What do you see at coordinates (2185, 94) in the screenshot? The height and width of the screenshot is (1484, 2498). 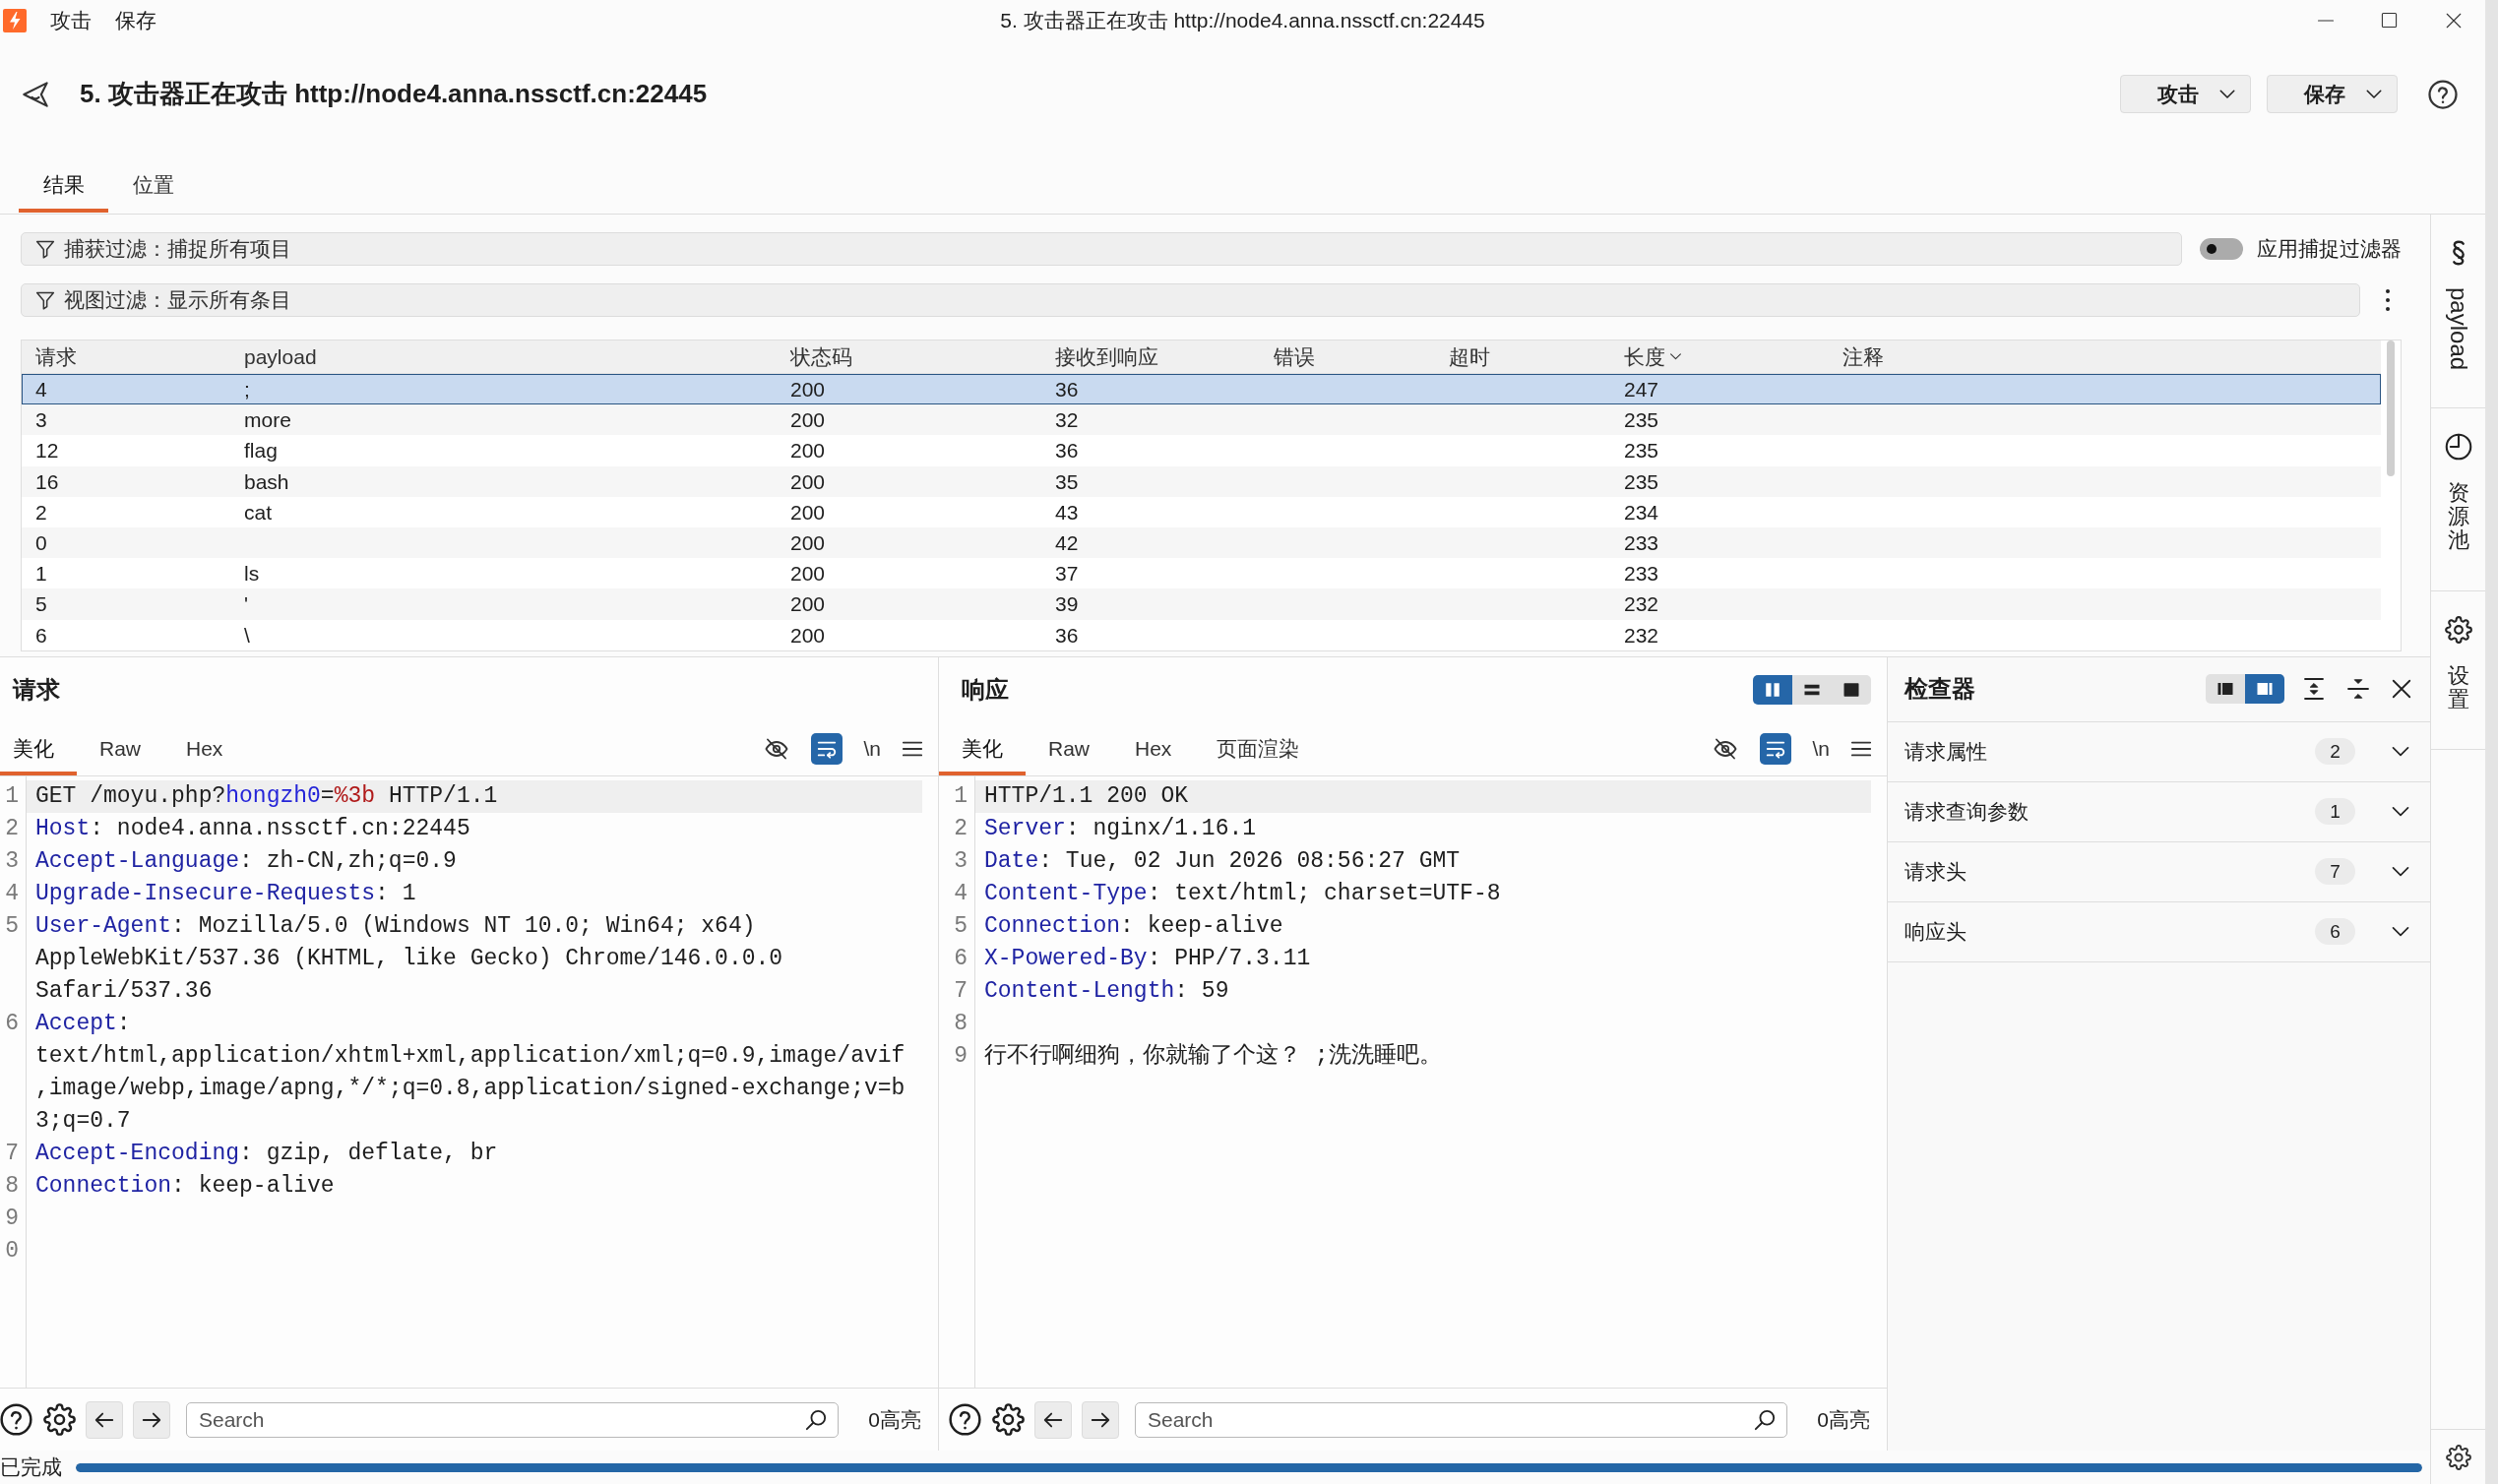 I see `dropdown-button: 攻击` at bounding box center [2185, 94].